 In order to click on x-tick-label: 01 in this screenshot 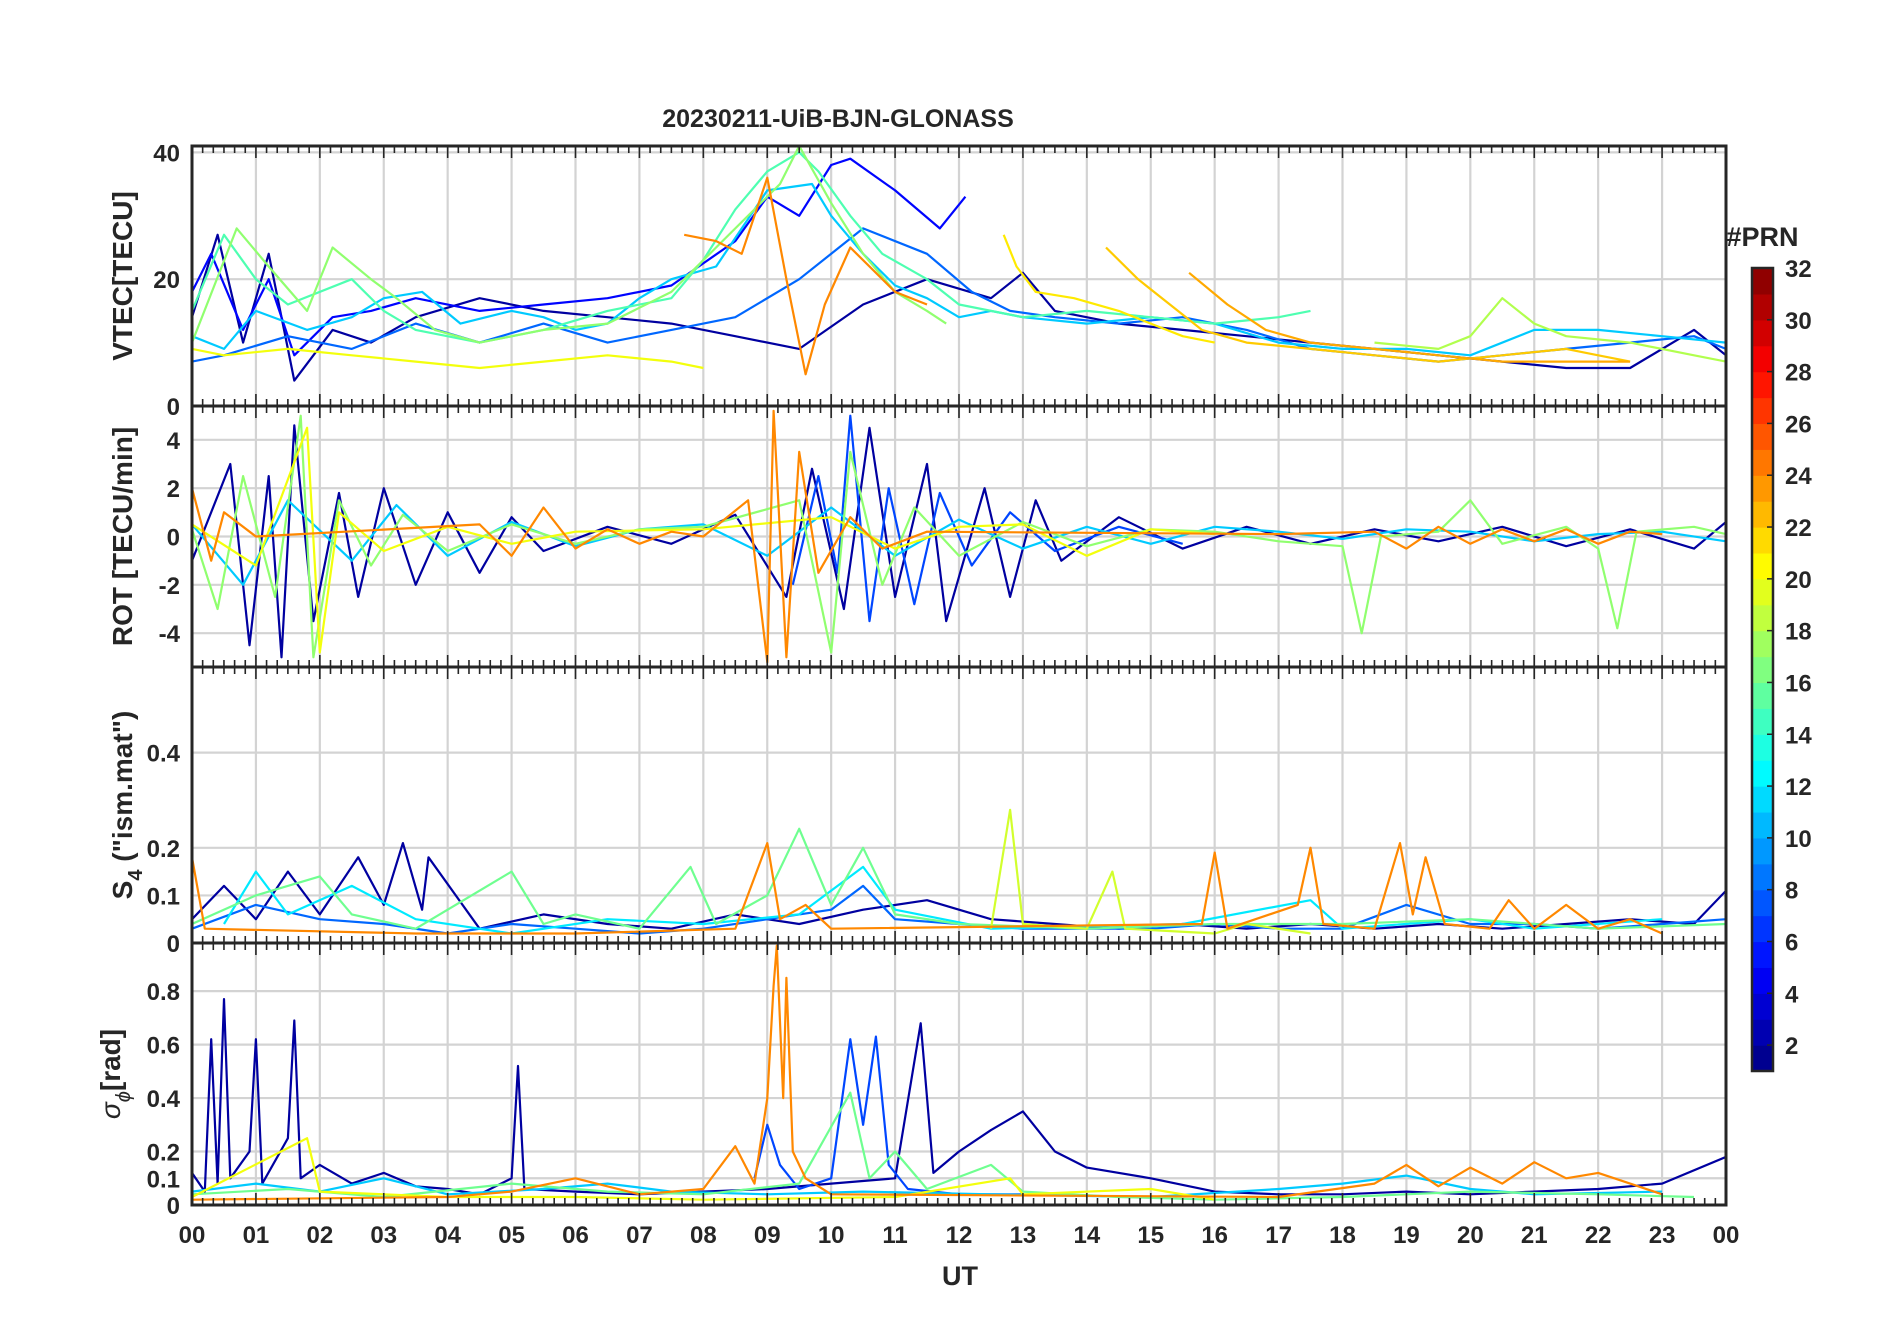, I will do `click(256, 1235)`.